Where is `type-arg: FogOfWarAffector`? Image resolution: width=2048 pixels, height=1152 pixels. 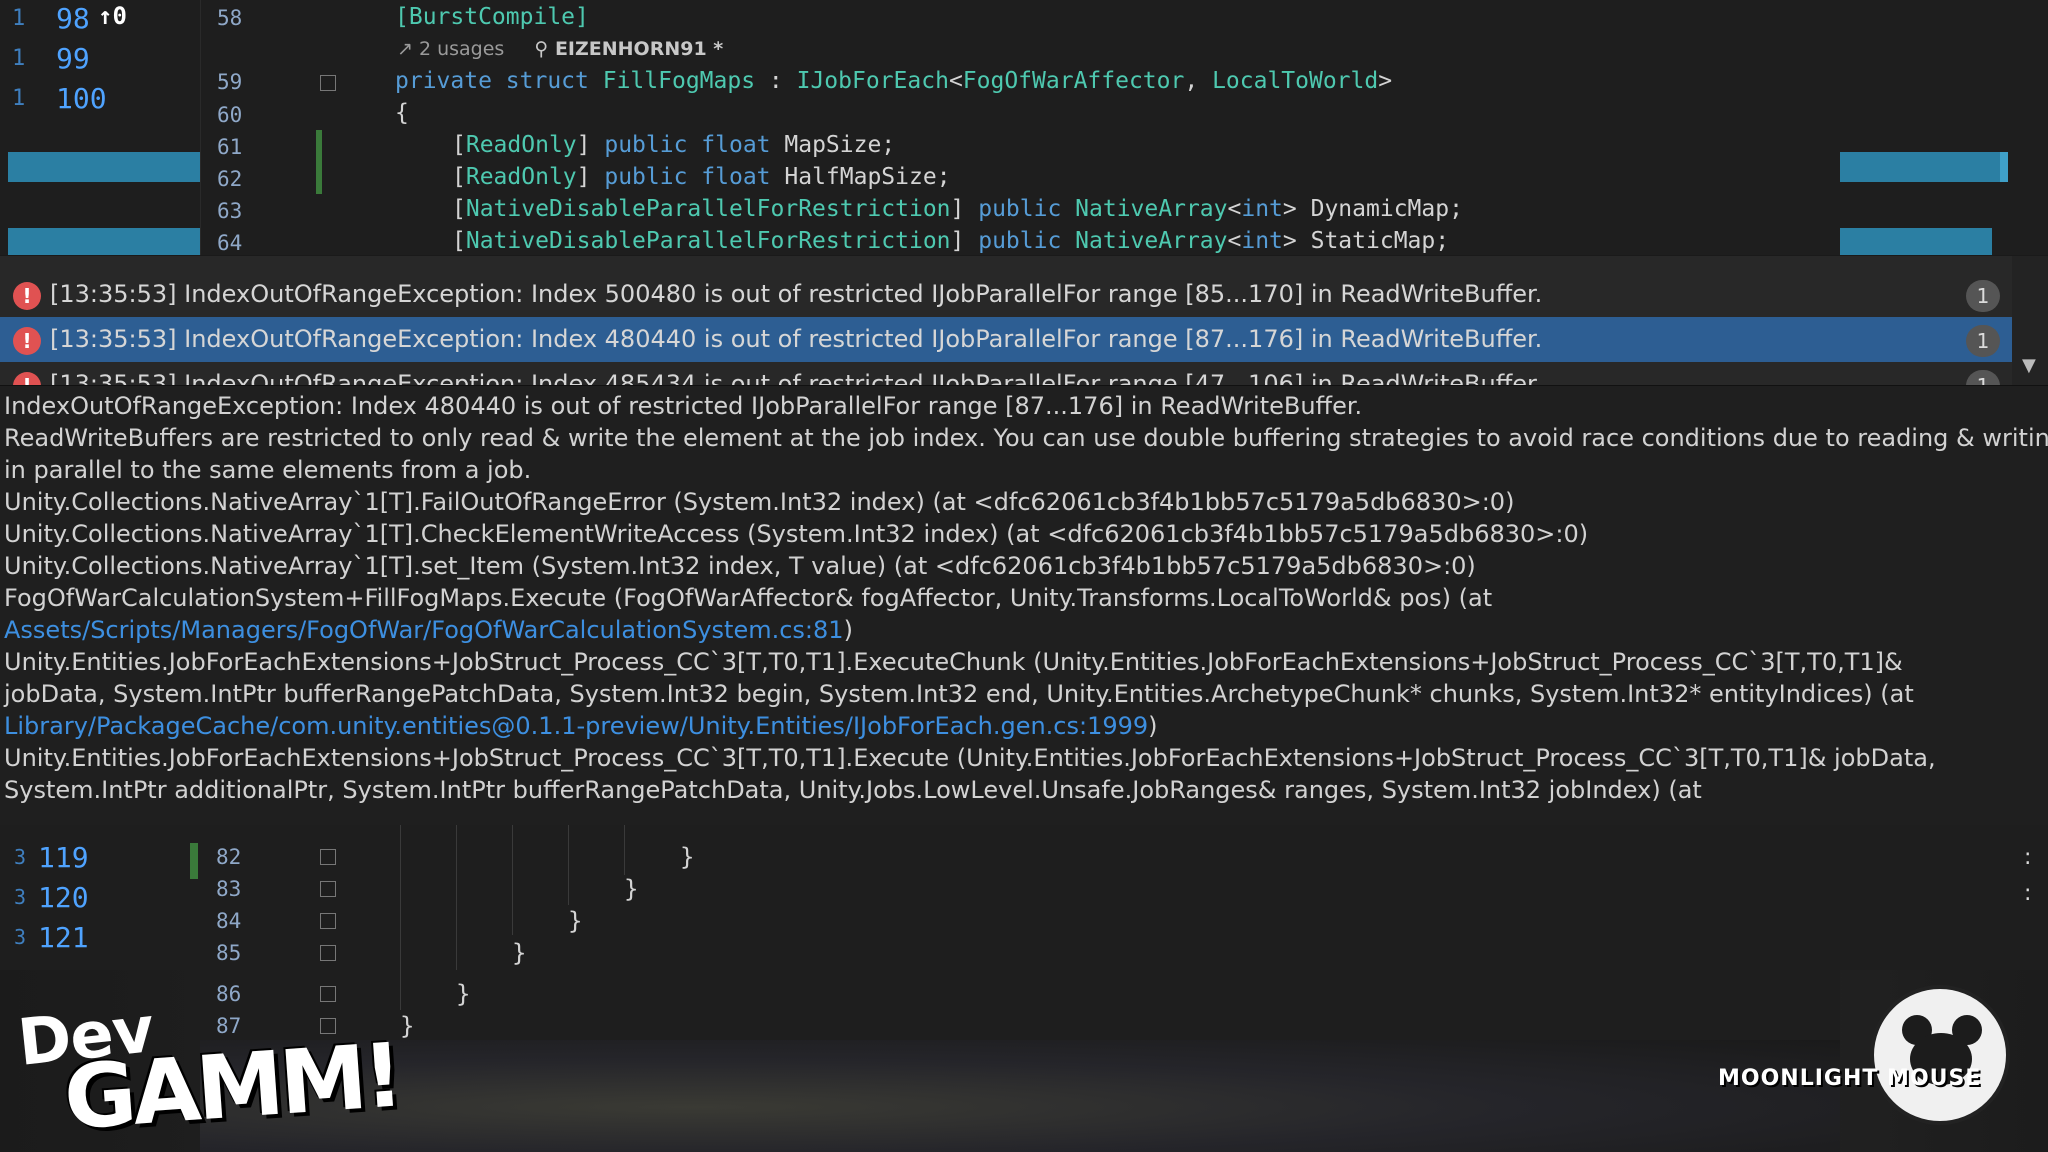
type-arg: FogOfWarAffector is located at coordinates (1073, 81).